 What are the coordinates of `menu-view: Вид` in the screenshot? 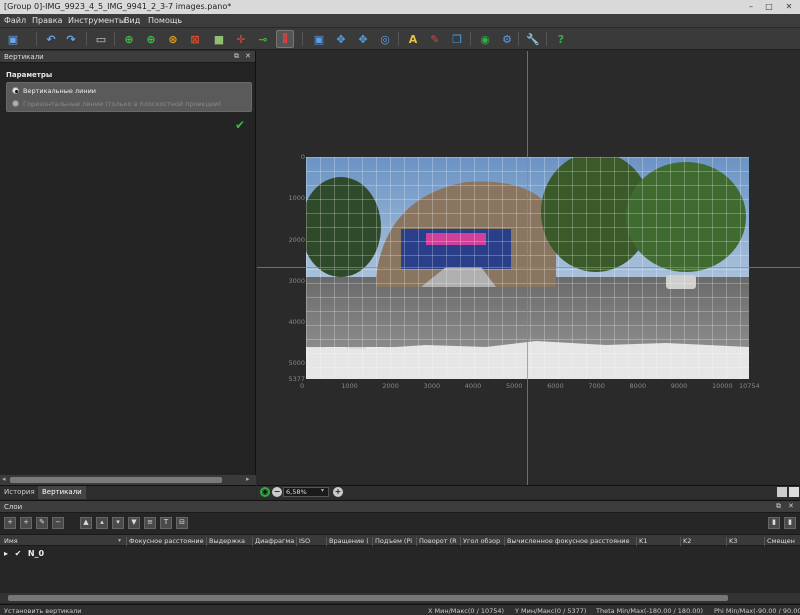 It's located at (132, 20).